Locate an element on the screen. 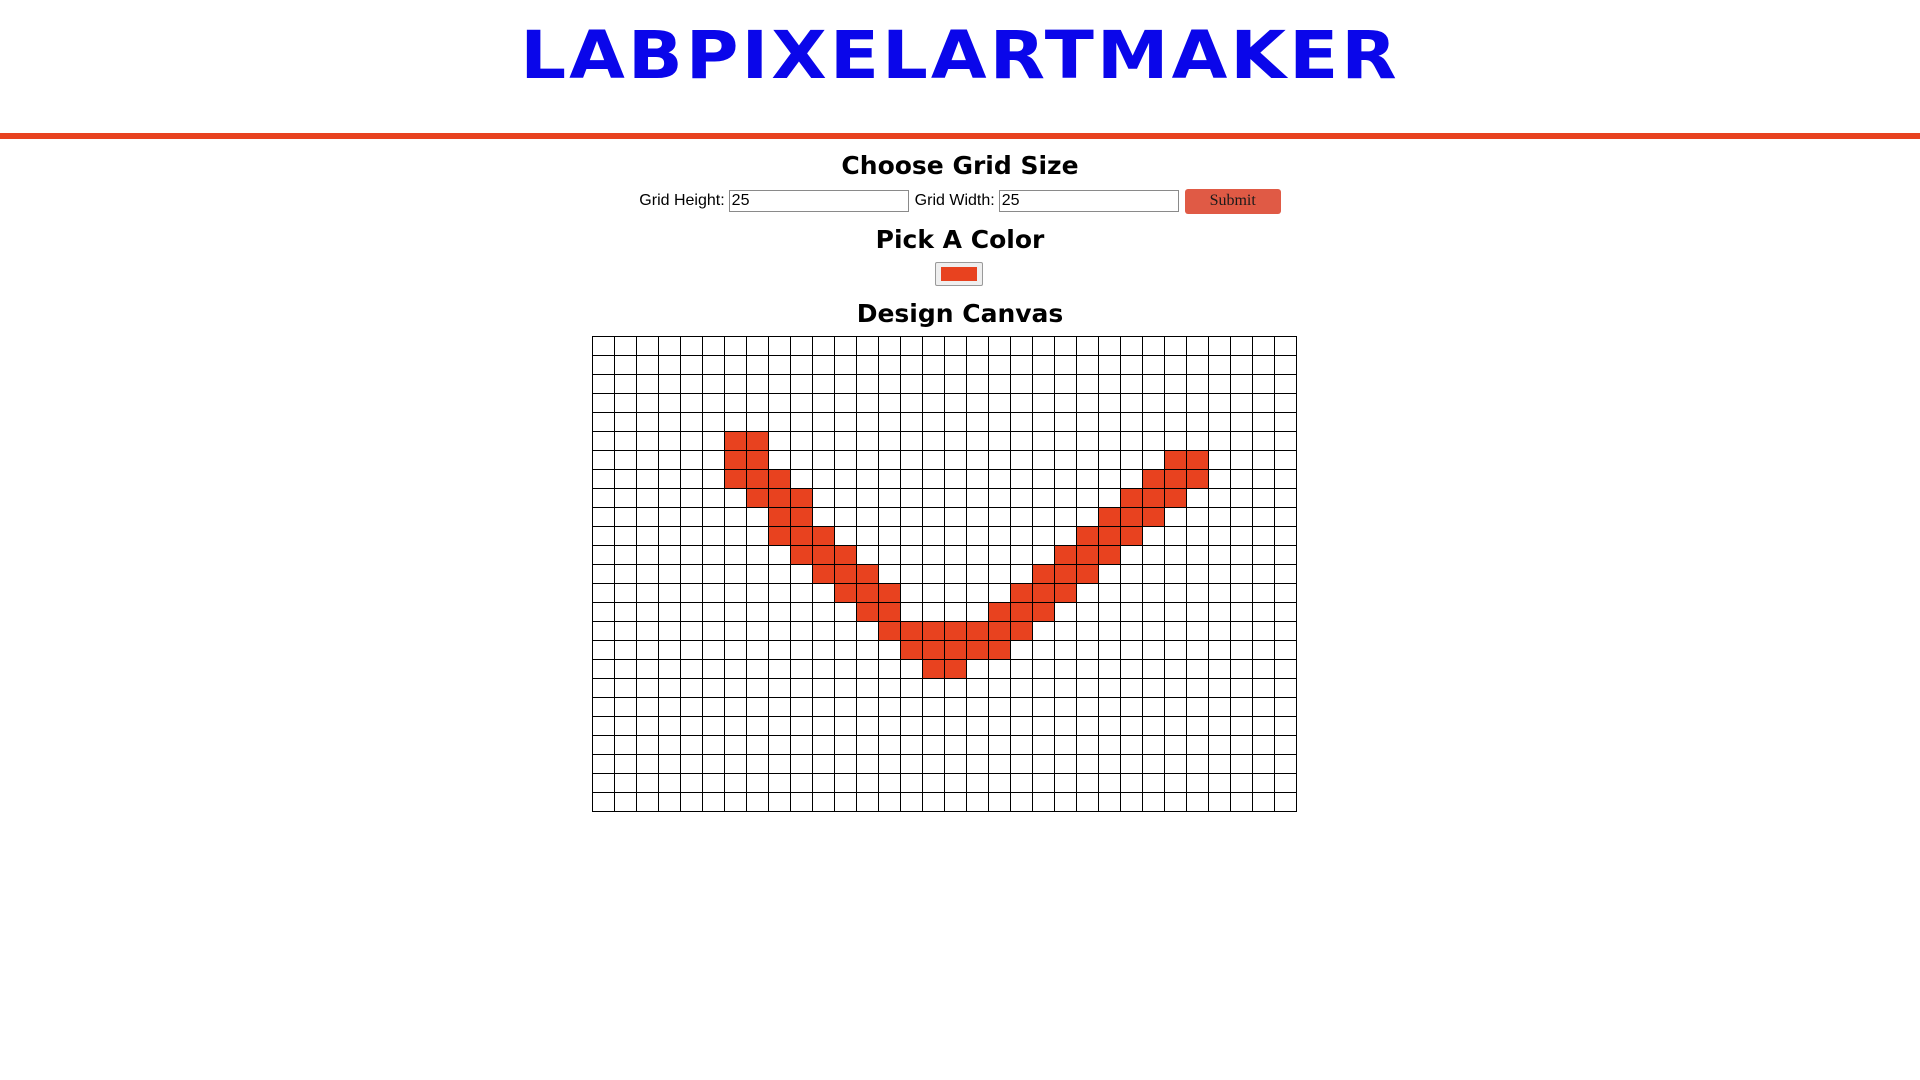 The width and height of the screenshot is (1920, 1080). grid-height-input is located at coordinates (818, 201).